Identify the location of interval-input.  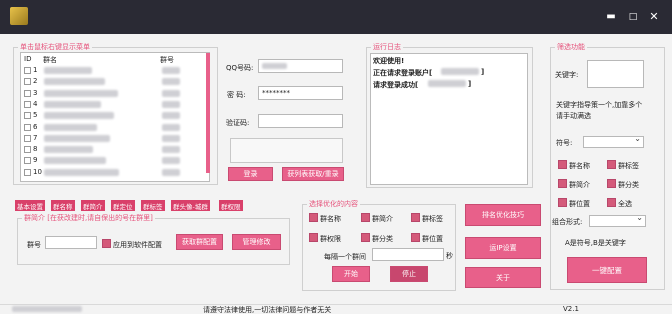
(408, 254).